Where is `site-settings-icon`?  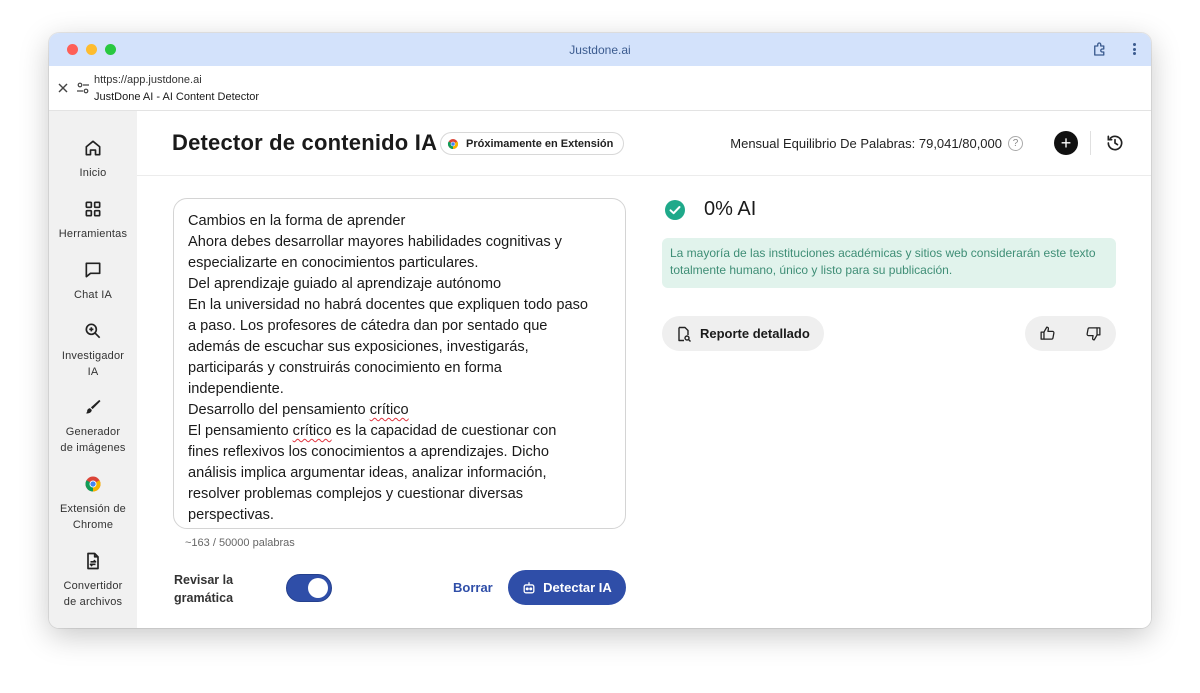
site-settings-icon is located at coordinates (83, 88).